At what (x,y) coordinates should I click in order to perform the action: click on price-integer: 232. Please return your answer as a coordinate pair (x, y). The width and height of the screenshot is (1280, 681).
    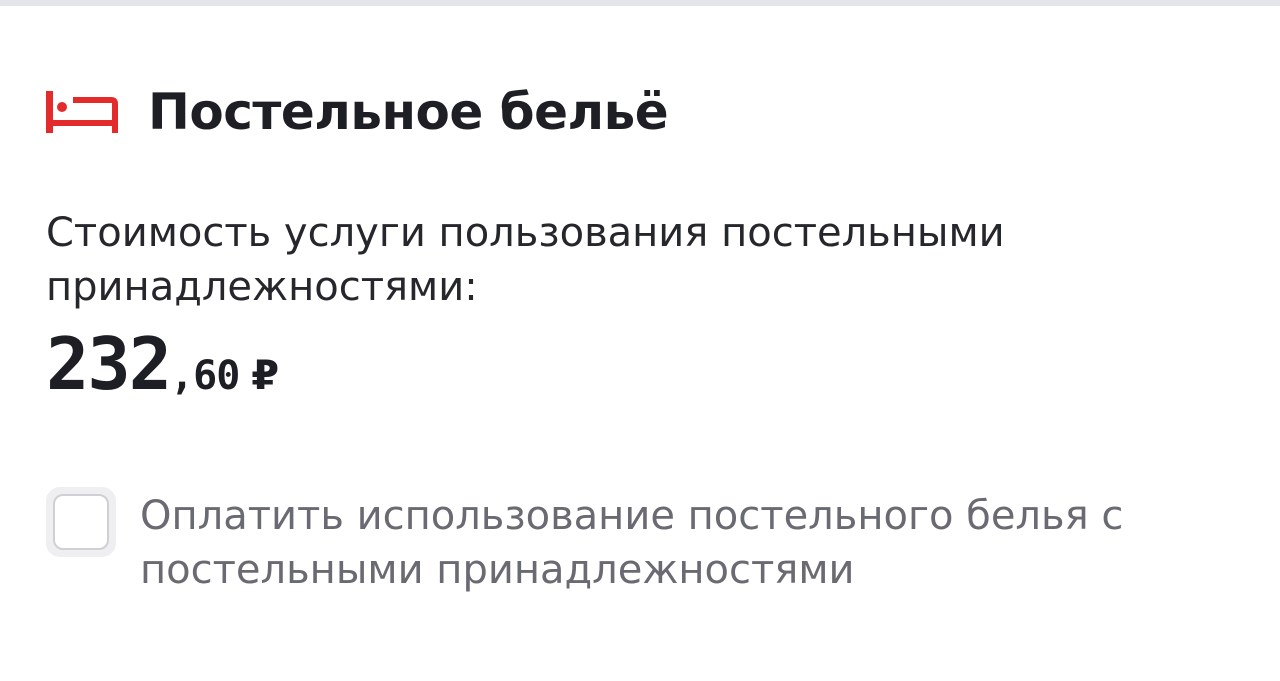
    Looking at the image, I should click on (109, 364).